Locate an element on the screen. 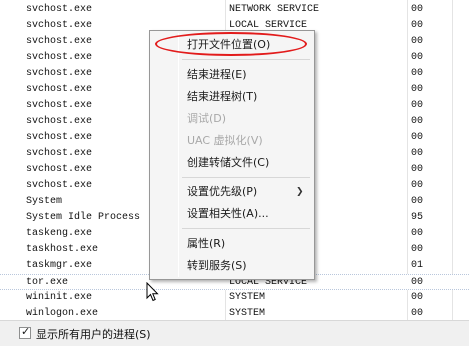 Image resolution: width=469 pixels, height=346 pixels. table-row: winlogon.exe SYSTEM 00 is located at coordinates (234, 313).